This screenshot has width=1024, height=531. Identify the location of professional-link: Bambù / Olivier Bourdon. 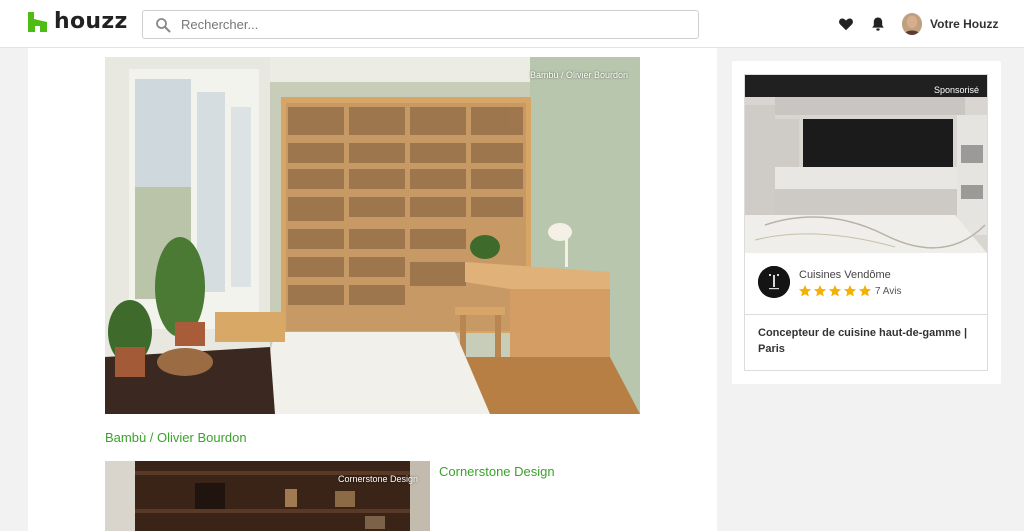
(176, 437).